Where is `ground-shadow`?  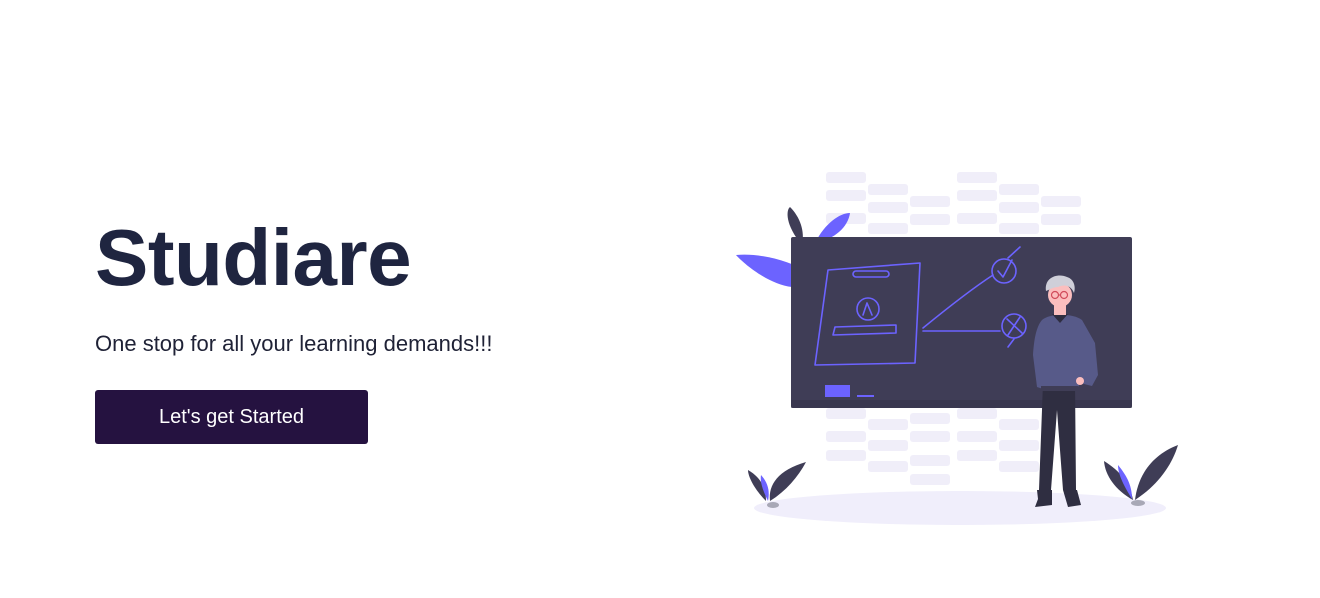
ground-shadow is located at coordinates (960, 508).